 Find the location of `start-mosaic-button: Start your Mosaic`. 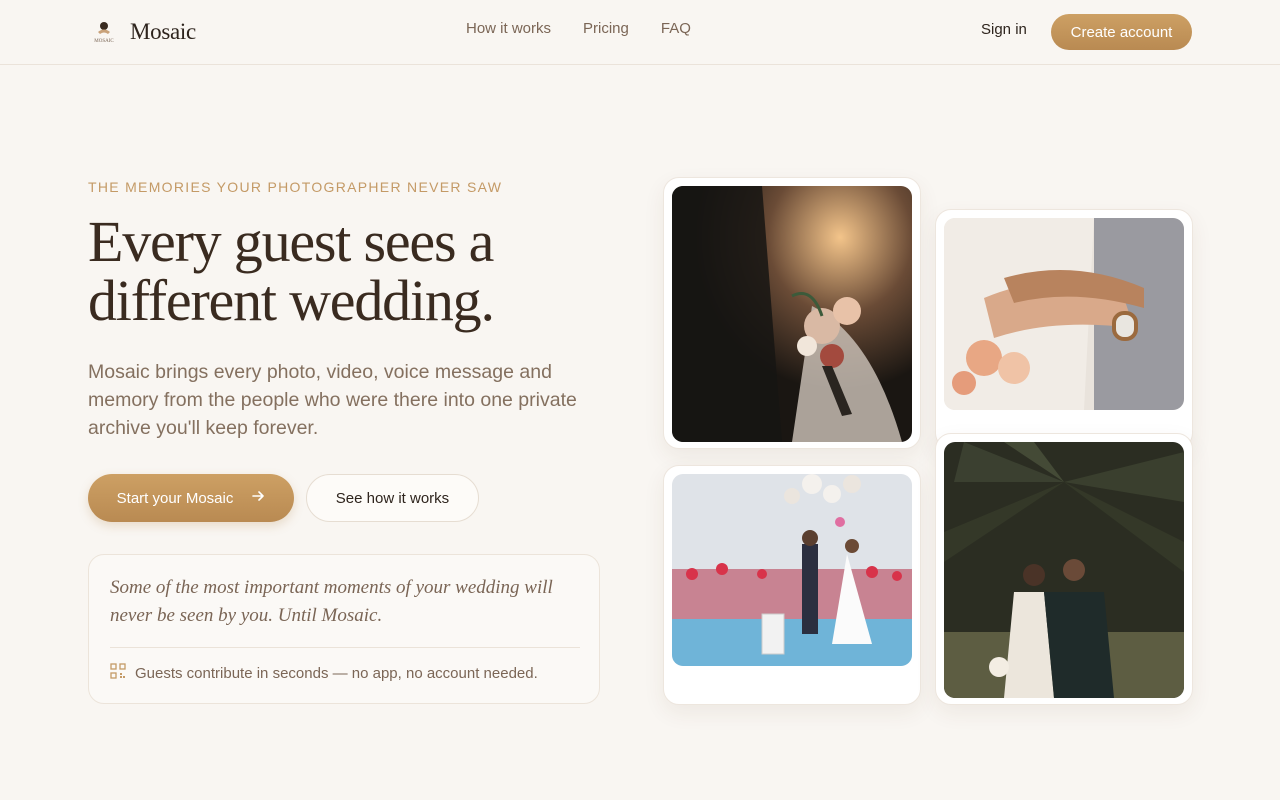

start-mosaic-button: Start your Mosaic is located at coordinates (191, 498).